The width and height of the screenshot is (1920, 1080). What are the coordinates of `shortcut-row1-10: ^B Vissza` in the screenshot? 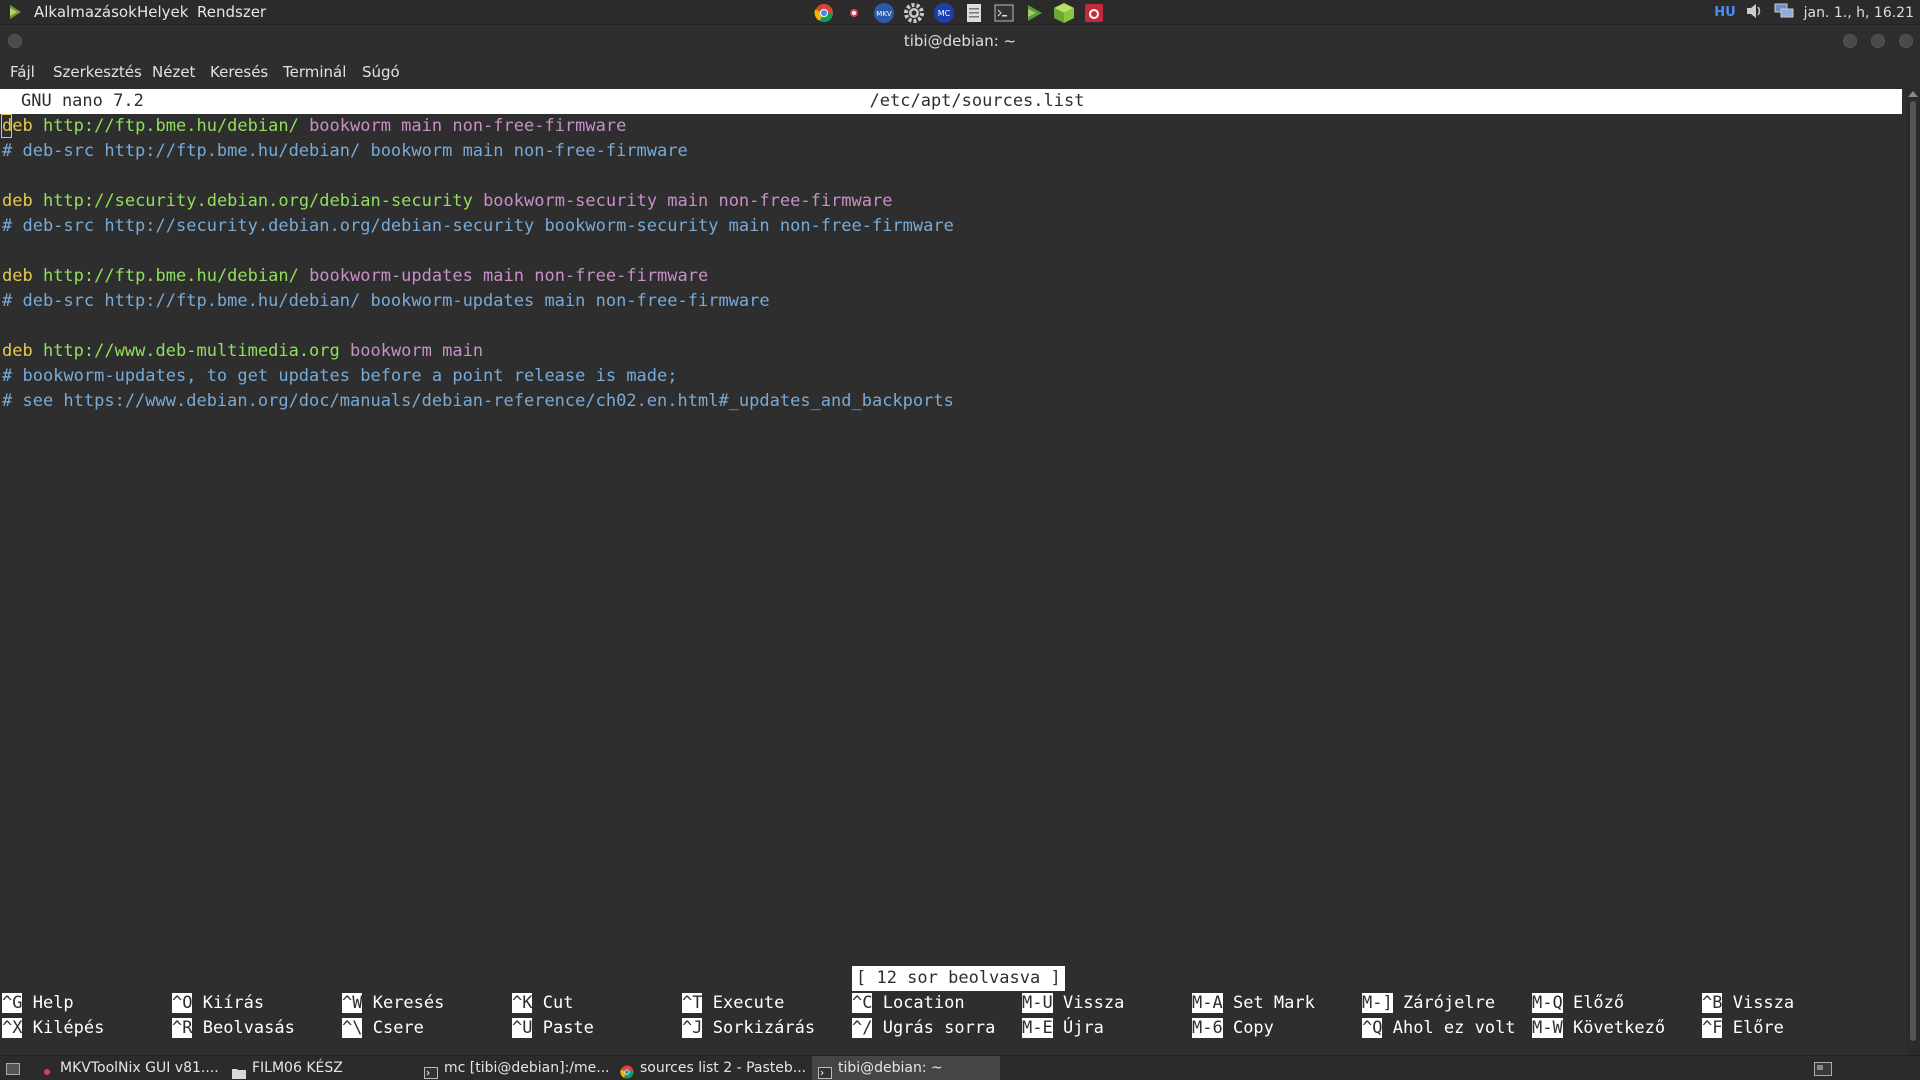 It's located at (1748, 1003).